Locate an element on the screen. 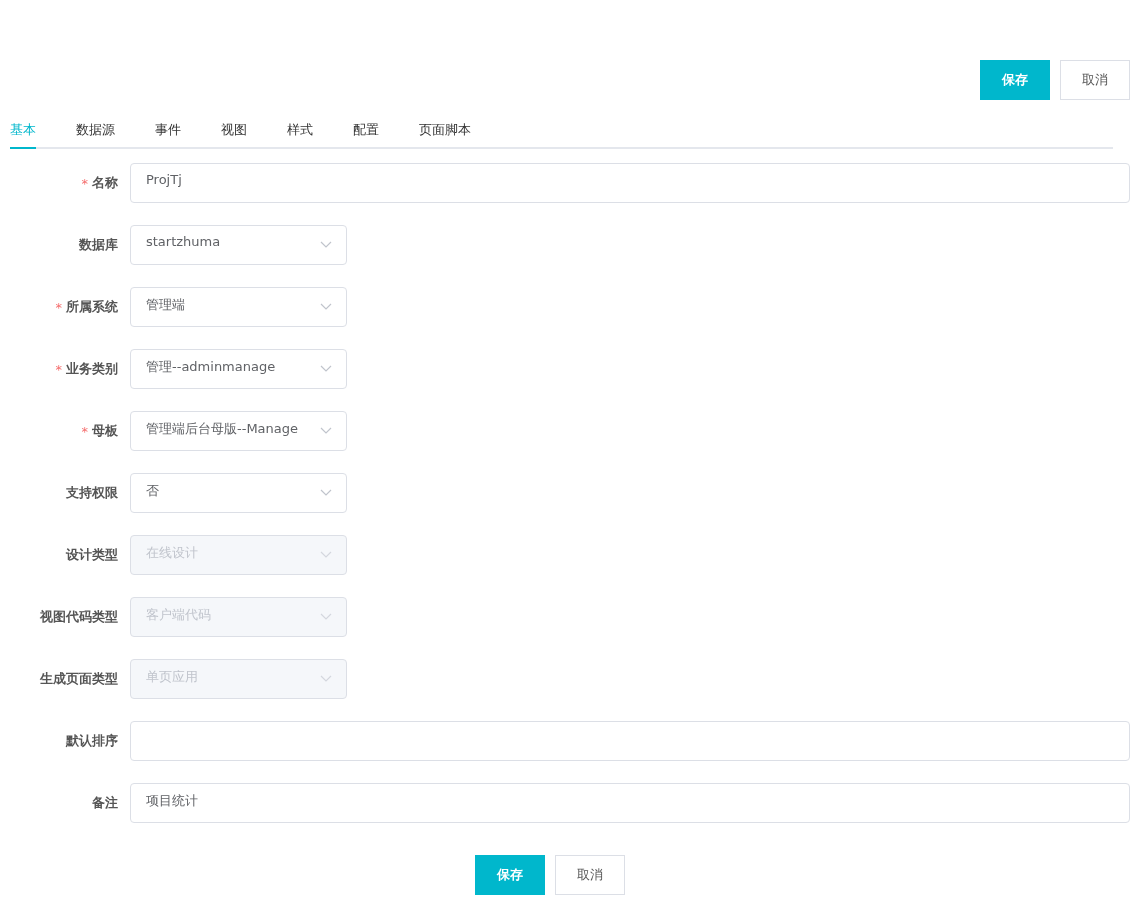 The width and height of the screenshot is (1140, 906). tab: 数据源 is located at coordinates (95, 130).